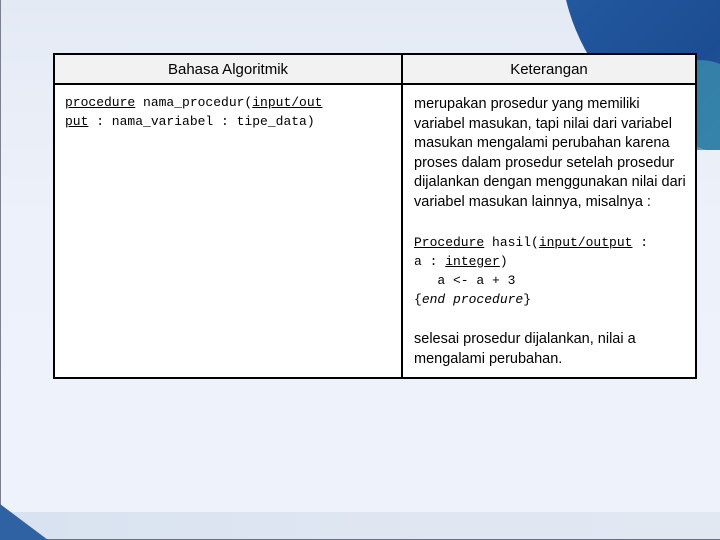  I want to click on example-brace-open: {, so click(418, 299).